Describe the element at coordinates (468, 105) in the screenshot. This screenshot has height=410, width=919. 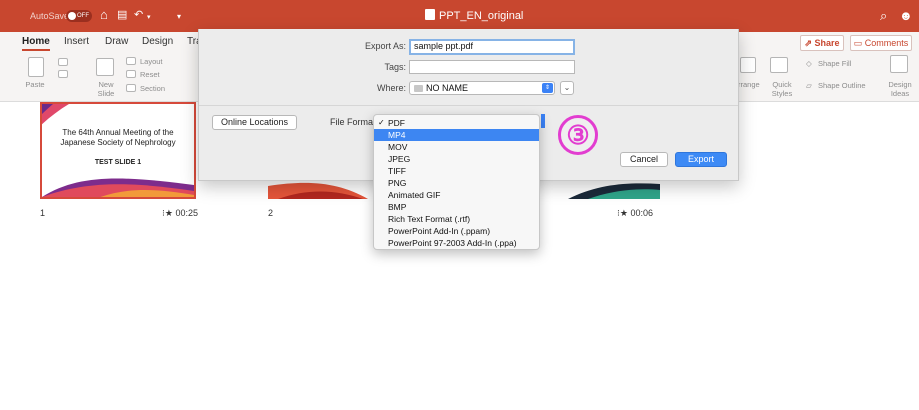
I see `divider` at that location.